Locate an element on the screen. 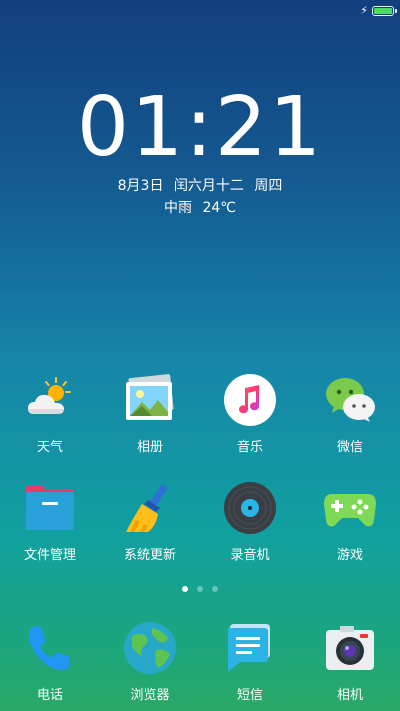  clock-time: 01:21 is located at coordinates (200, 127).